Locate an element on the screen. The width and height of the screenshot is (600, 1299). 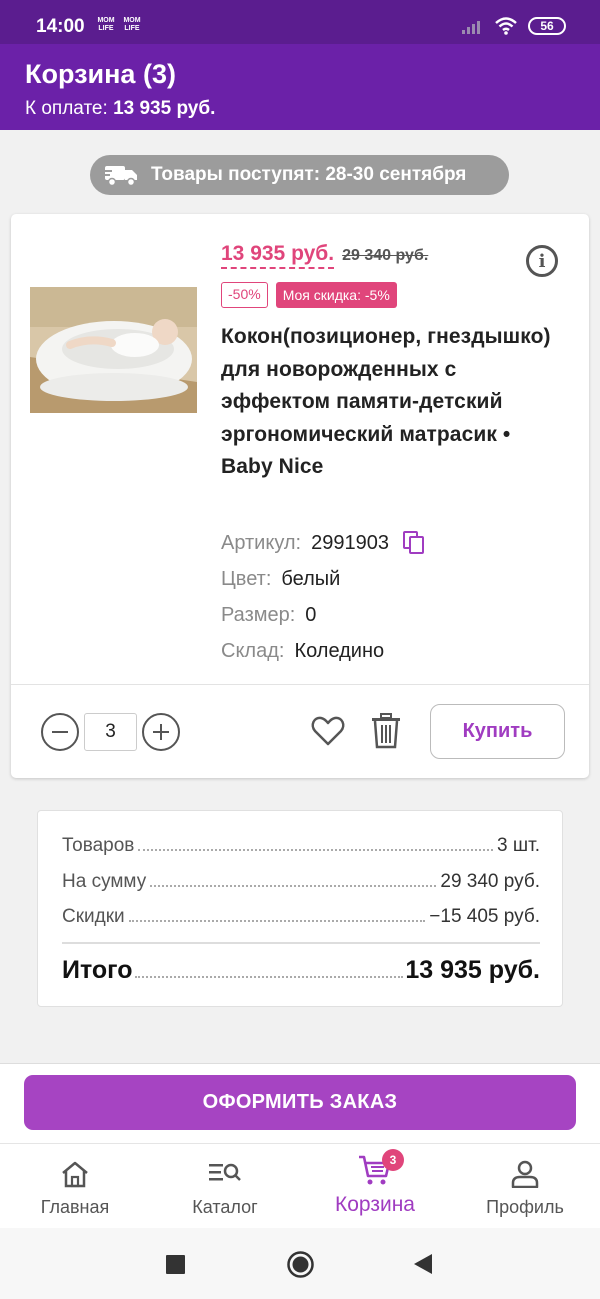
back-icon is located at coordinates (423, 1264).